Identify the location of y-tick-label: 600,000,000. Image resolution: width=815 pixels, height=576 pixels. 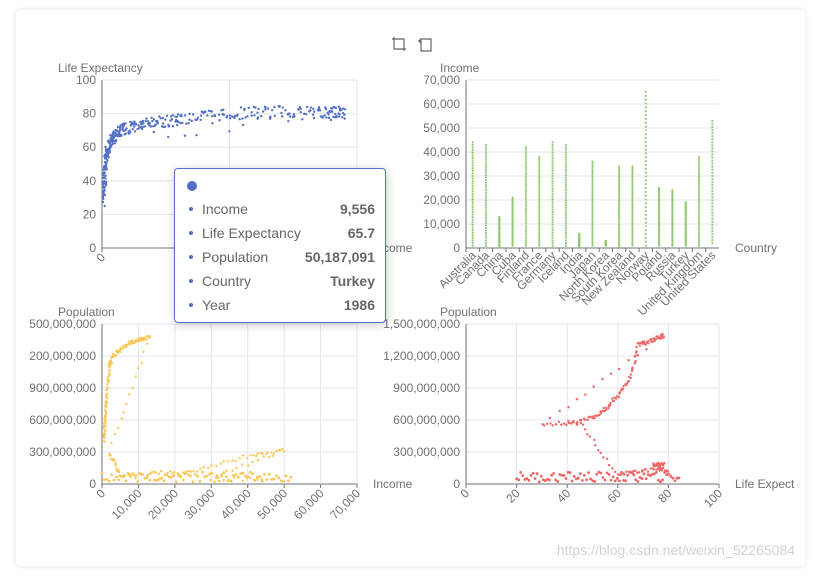
(426, 420).